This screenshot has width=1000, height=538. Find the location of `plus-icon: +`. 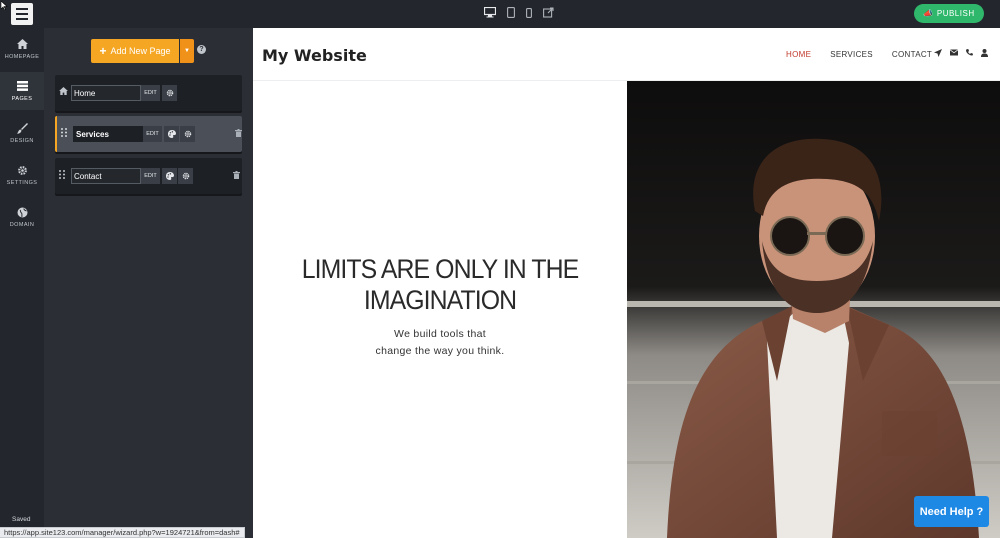

plus-icon: + is located at coordinates (103, 51).